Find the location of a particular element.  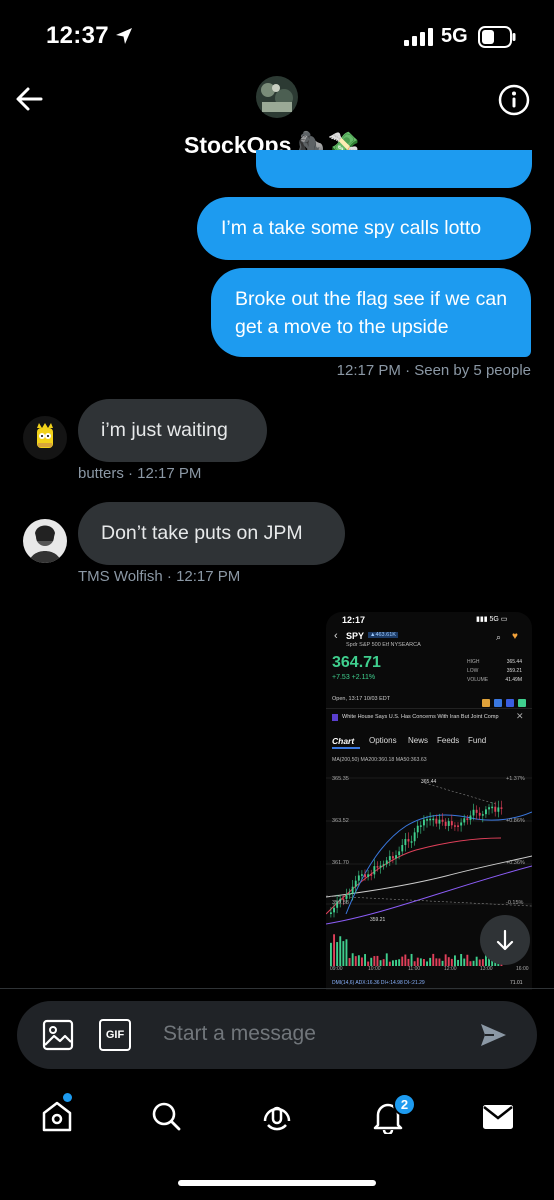

arrow-down-icon is located at coordinates (505, 940).